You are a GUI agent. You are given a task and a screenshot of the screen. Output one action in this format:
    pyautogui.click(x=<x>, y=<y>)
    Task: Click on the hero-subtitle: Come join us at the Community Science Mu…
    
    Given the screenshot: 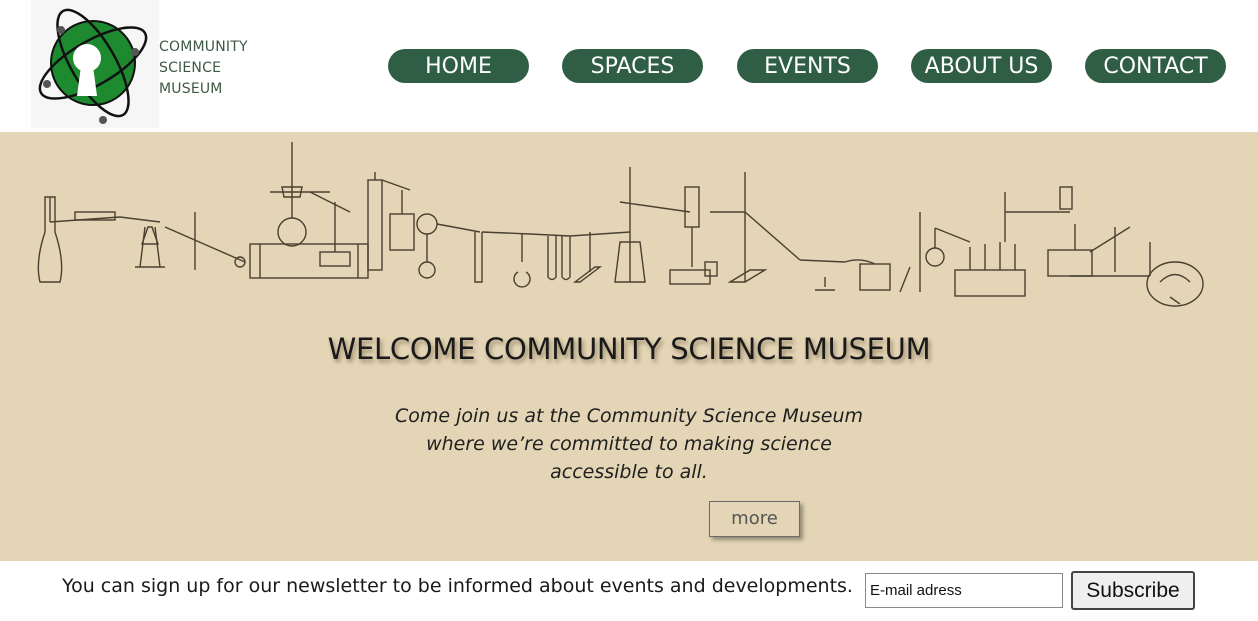 What is the action you would take?
    pyautogui.click(x=629, y=444)
    